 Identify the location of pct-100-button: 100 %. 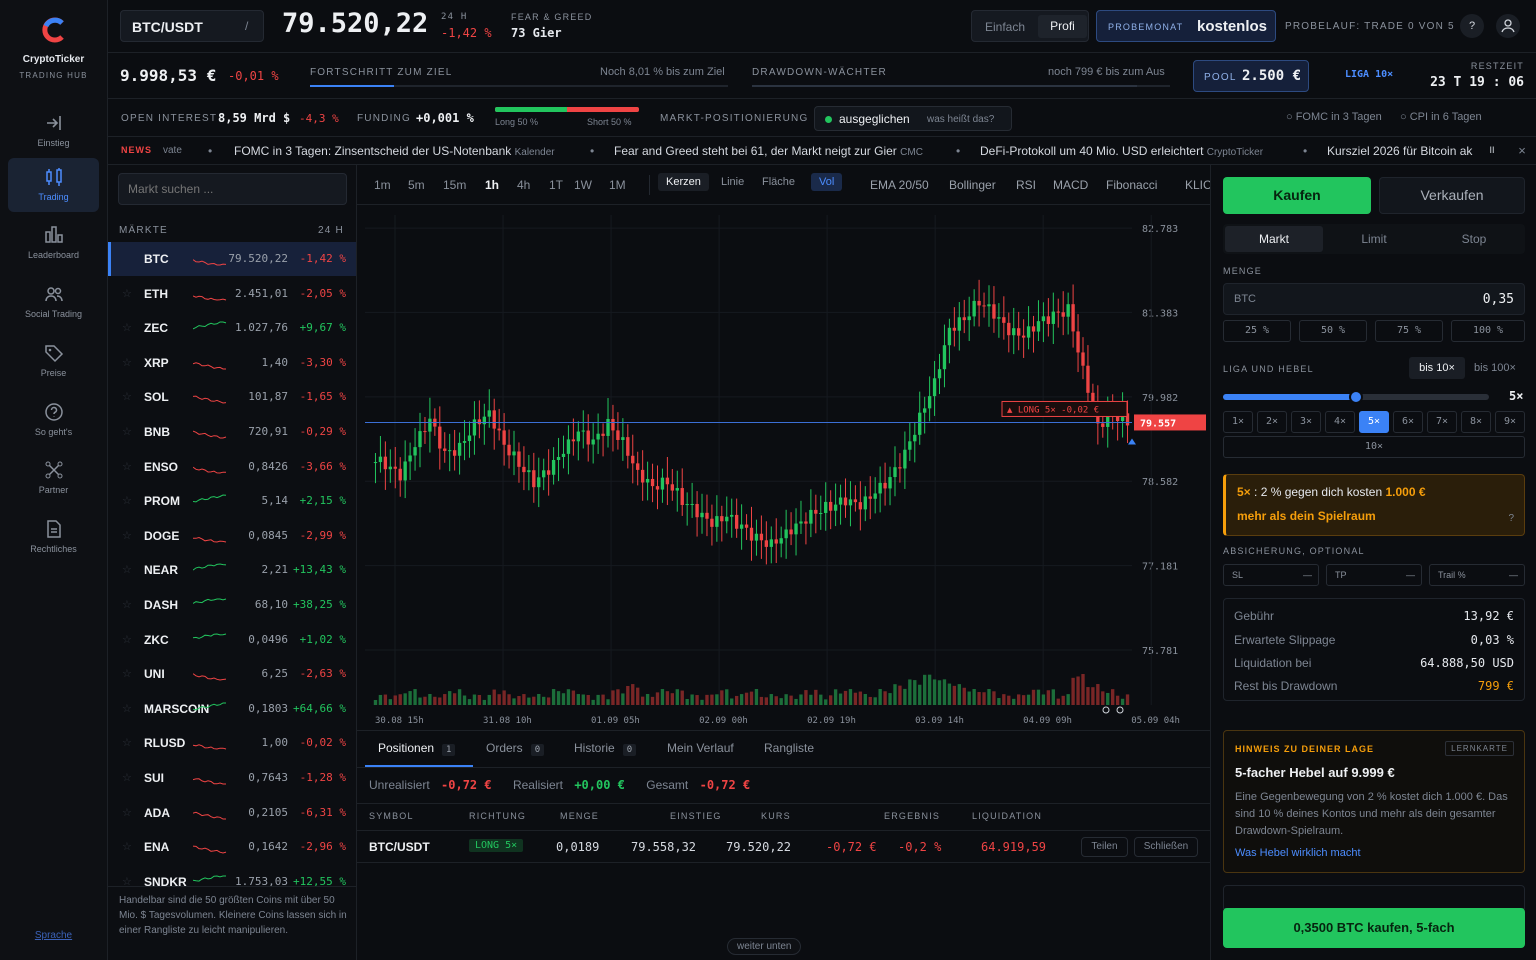
(1488, 331).